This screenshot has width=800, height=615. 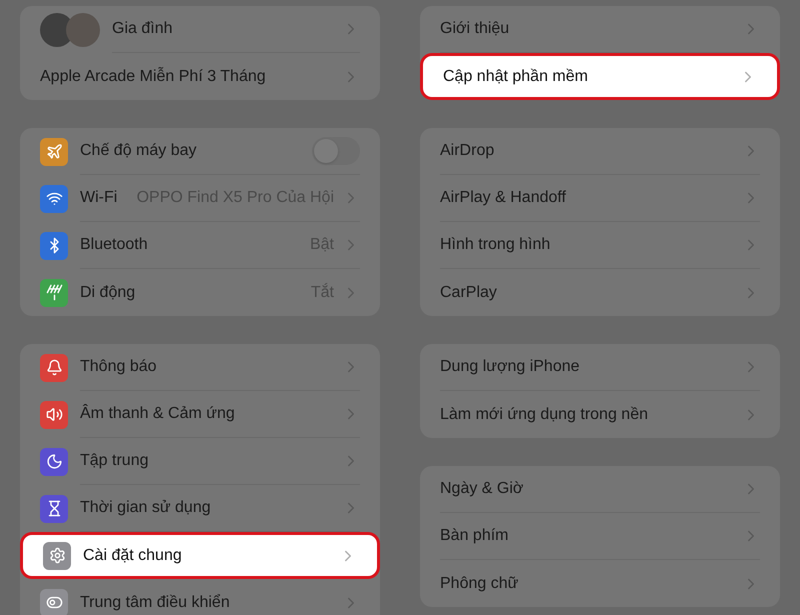 What do you see at coordinates (480, 584) in the screenshot?
I see `row-label: Phông chữ` at bounding box center [480, 584].